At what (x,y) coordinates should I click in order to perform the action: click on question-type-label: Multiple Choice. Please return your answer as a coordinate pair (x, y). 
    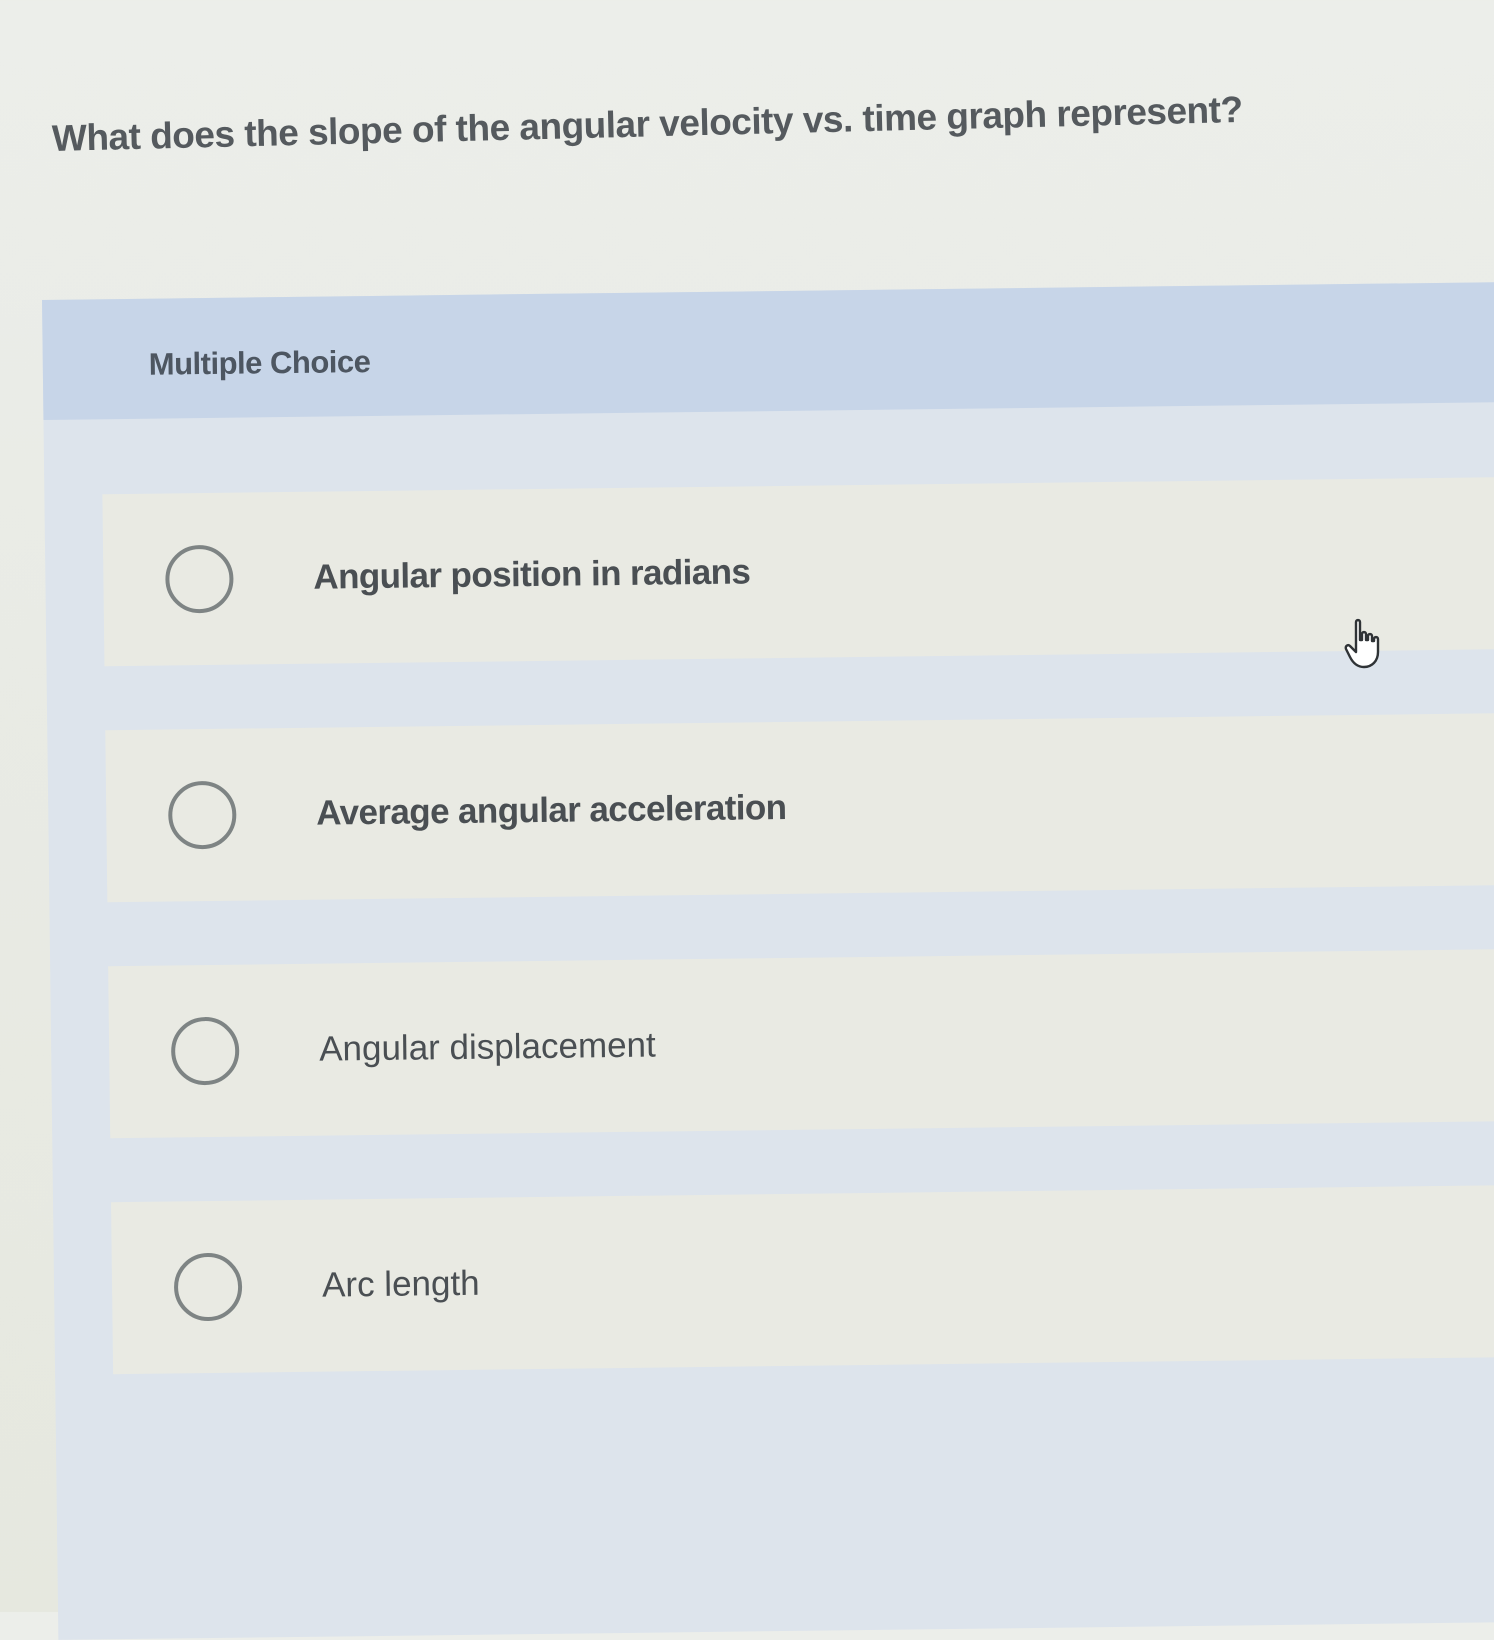
    Looking at the image, I should click on (259, 362).